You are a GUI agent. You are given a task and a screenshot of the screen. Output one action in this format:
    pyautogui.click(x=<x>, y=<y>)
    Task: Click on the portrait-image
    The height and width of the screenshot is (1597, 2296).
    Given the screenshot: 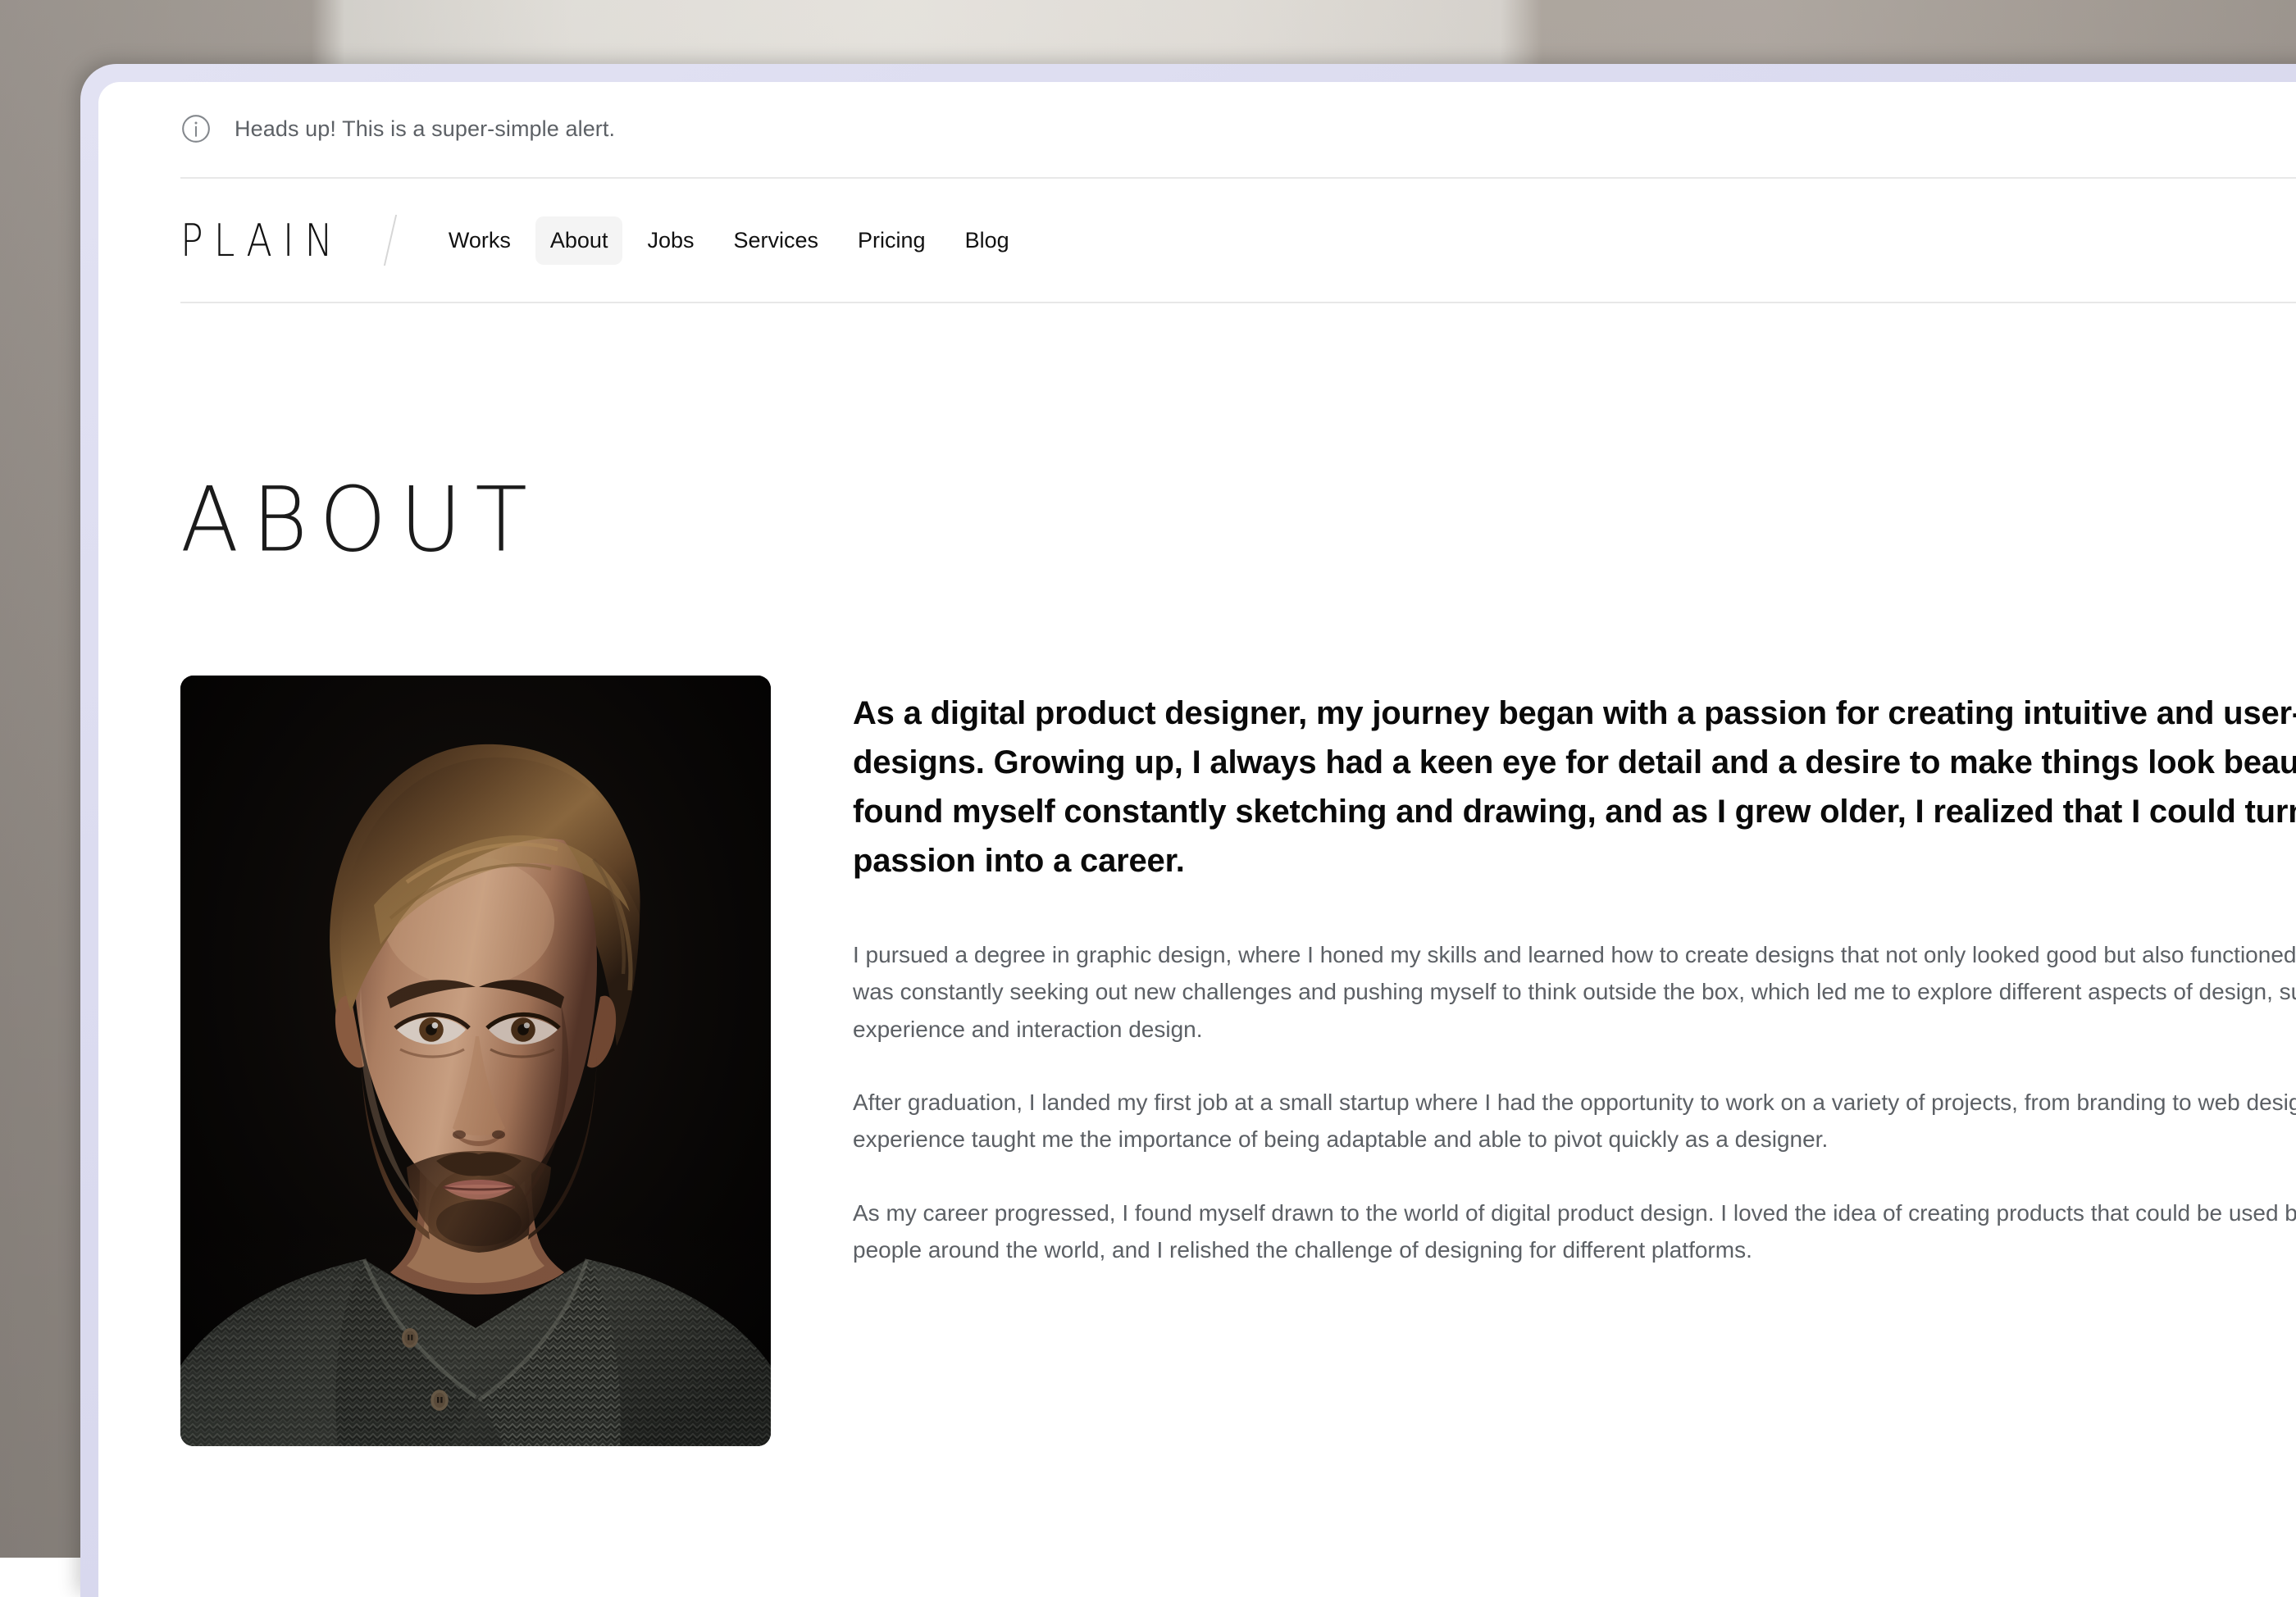 What is the action you would take?
    pyautogui.click(x=475, y=1061)
    